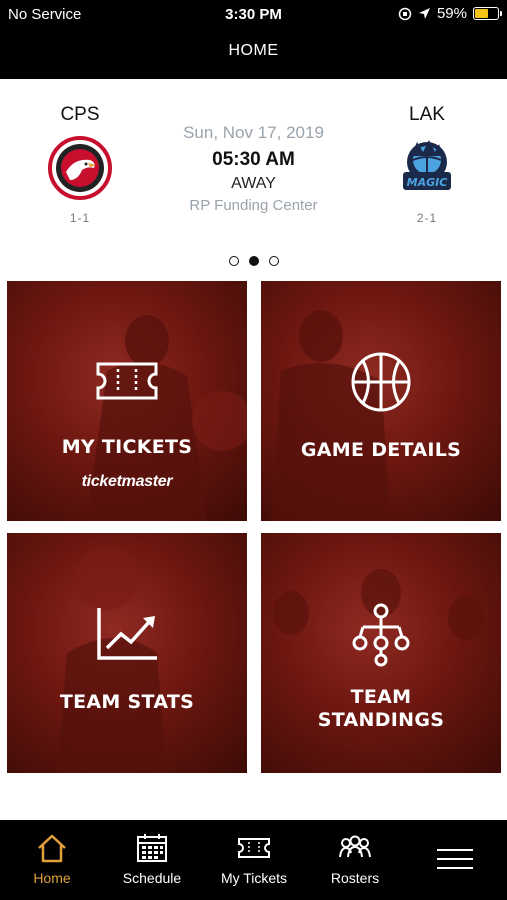  I want to click on svg-text: MAGIC, so click(427, 182).